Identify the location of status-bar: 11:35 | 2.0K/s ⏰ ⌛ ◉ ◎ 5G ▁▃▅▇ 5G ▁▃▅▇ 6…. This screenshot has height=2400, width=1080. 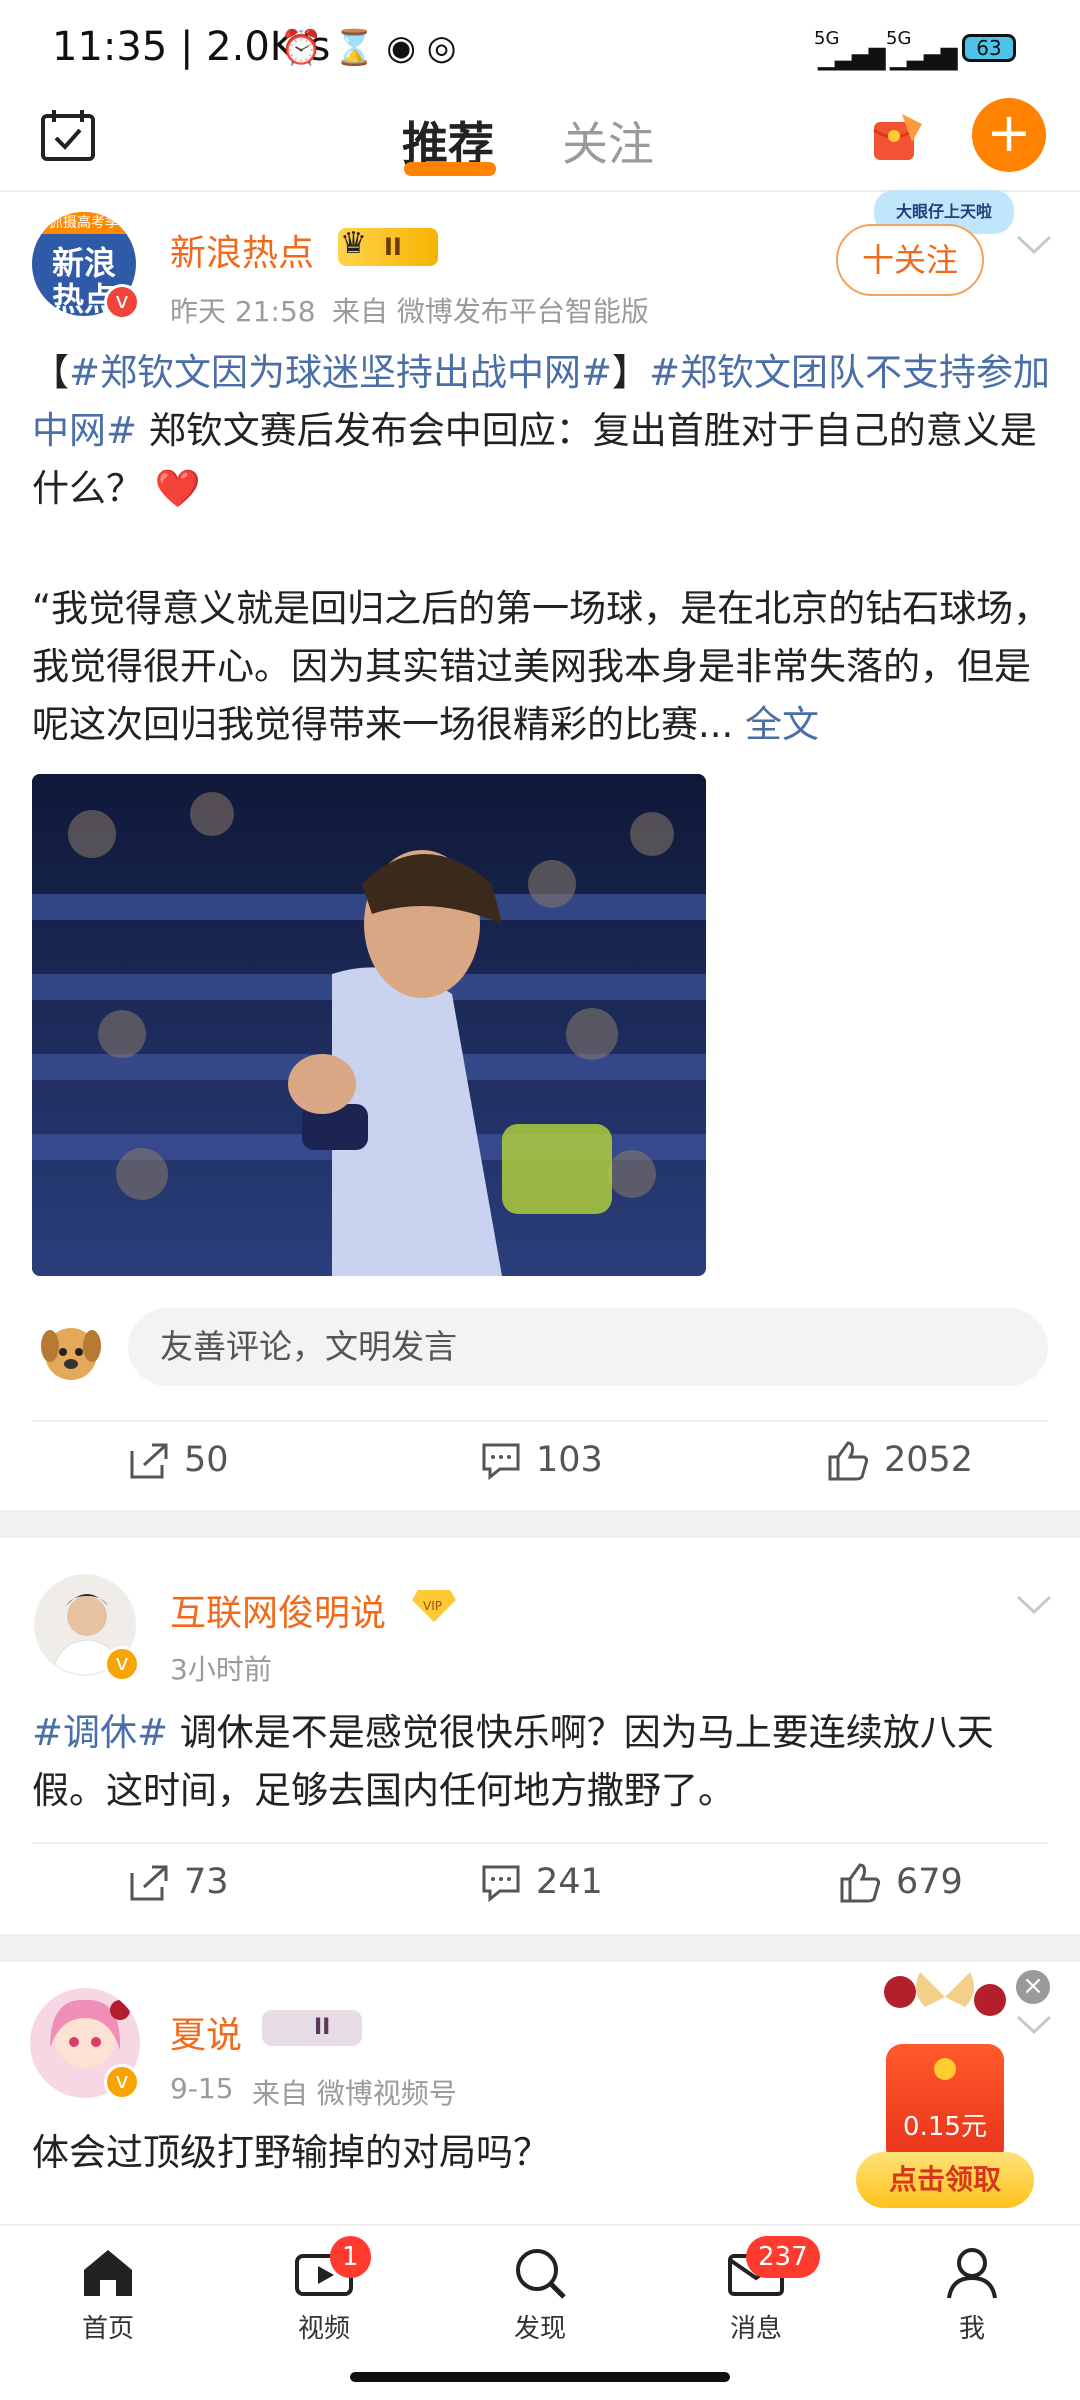
(540, 48).